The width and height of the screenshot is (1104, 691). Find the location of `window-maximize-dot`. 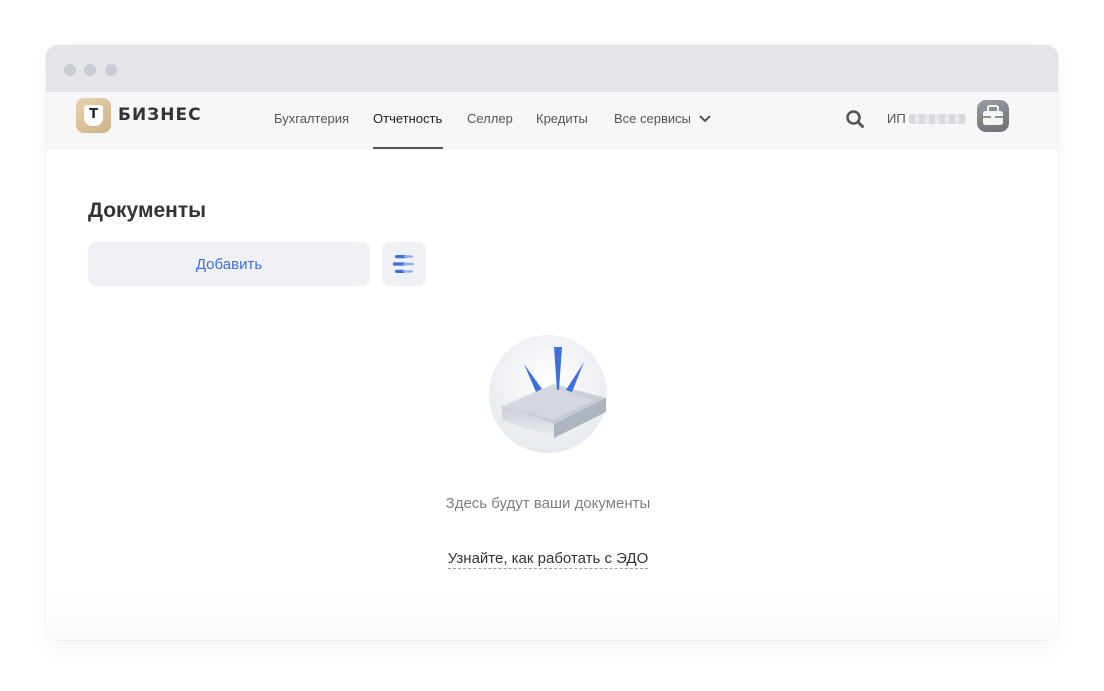

window-maximize-dot is located at coordinates (111, 70).